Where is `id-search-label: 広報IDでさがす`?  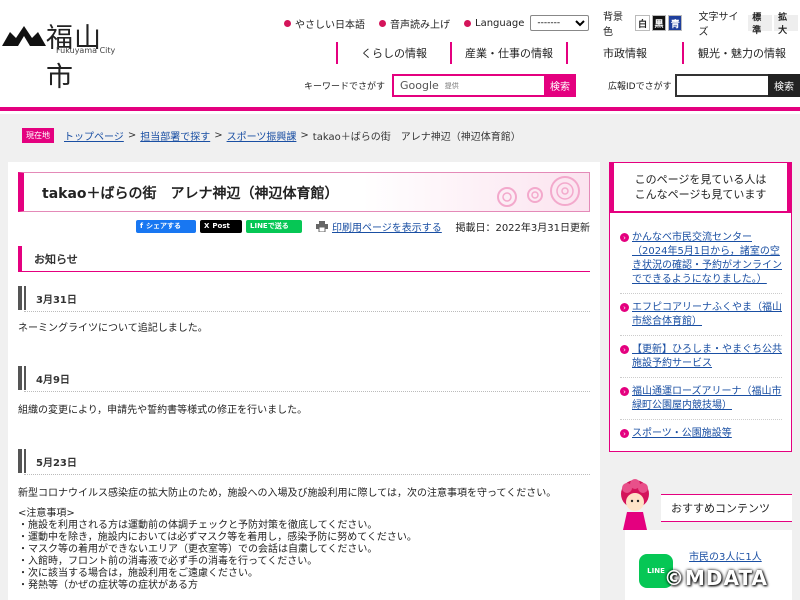 id-search-label: 広報IDでさがす is located at coordinates (640, 87).